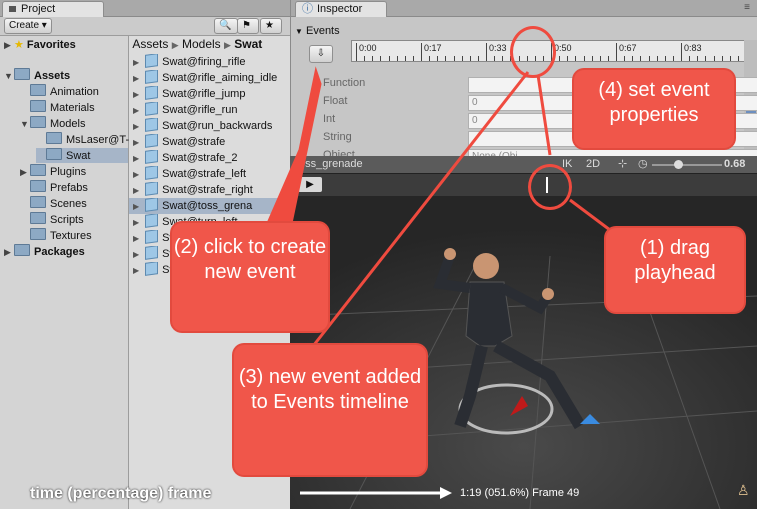 The width and height of the screenshot is (757, 509). I want to click on tree-item: Animation, so click(59, 91).